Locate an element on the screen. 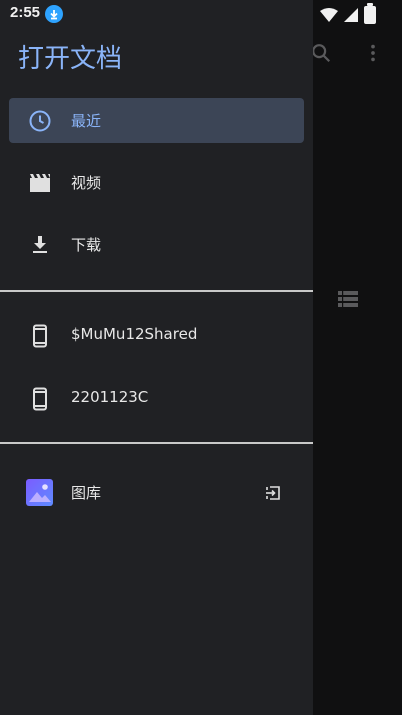 Image resolution: width=402 pixels, height=715 pixels. search-icon is located at coordinates (321, 53).